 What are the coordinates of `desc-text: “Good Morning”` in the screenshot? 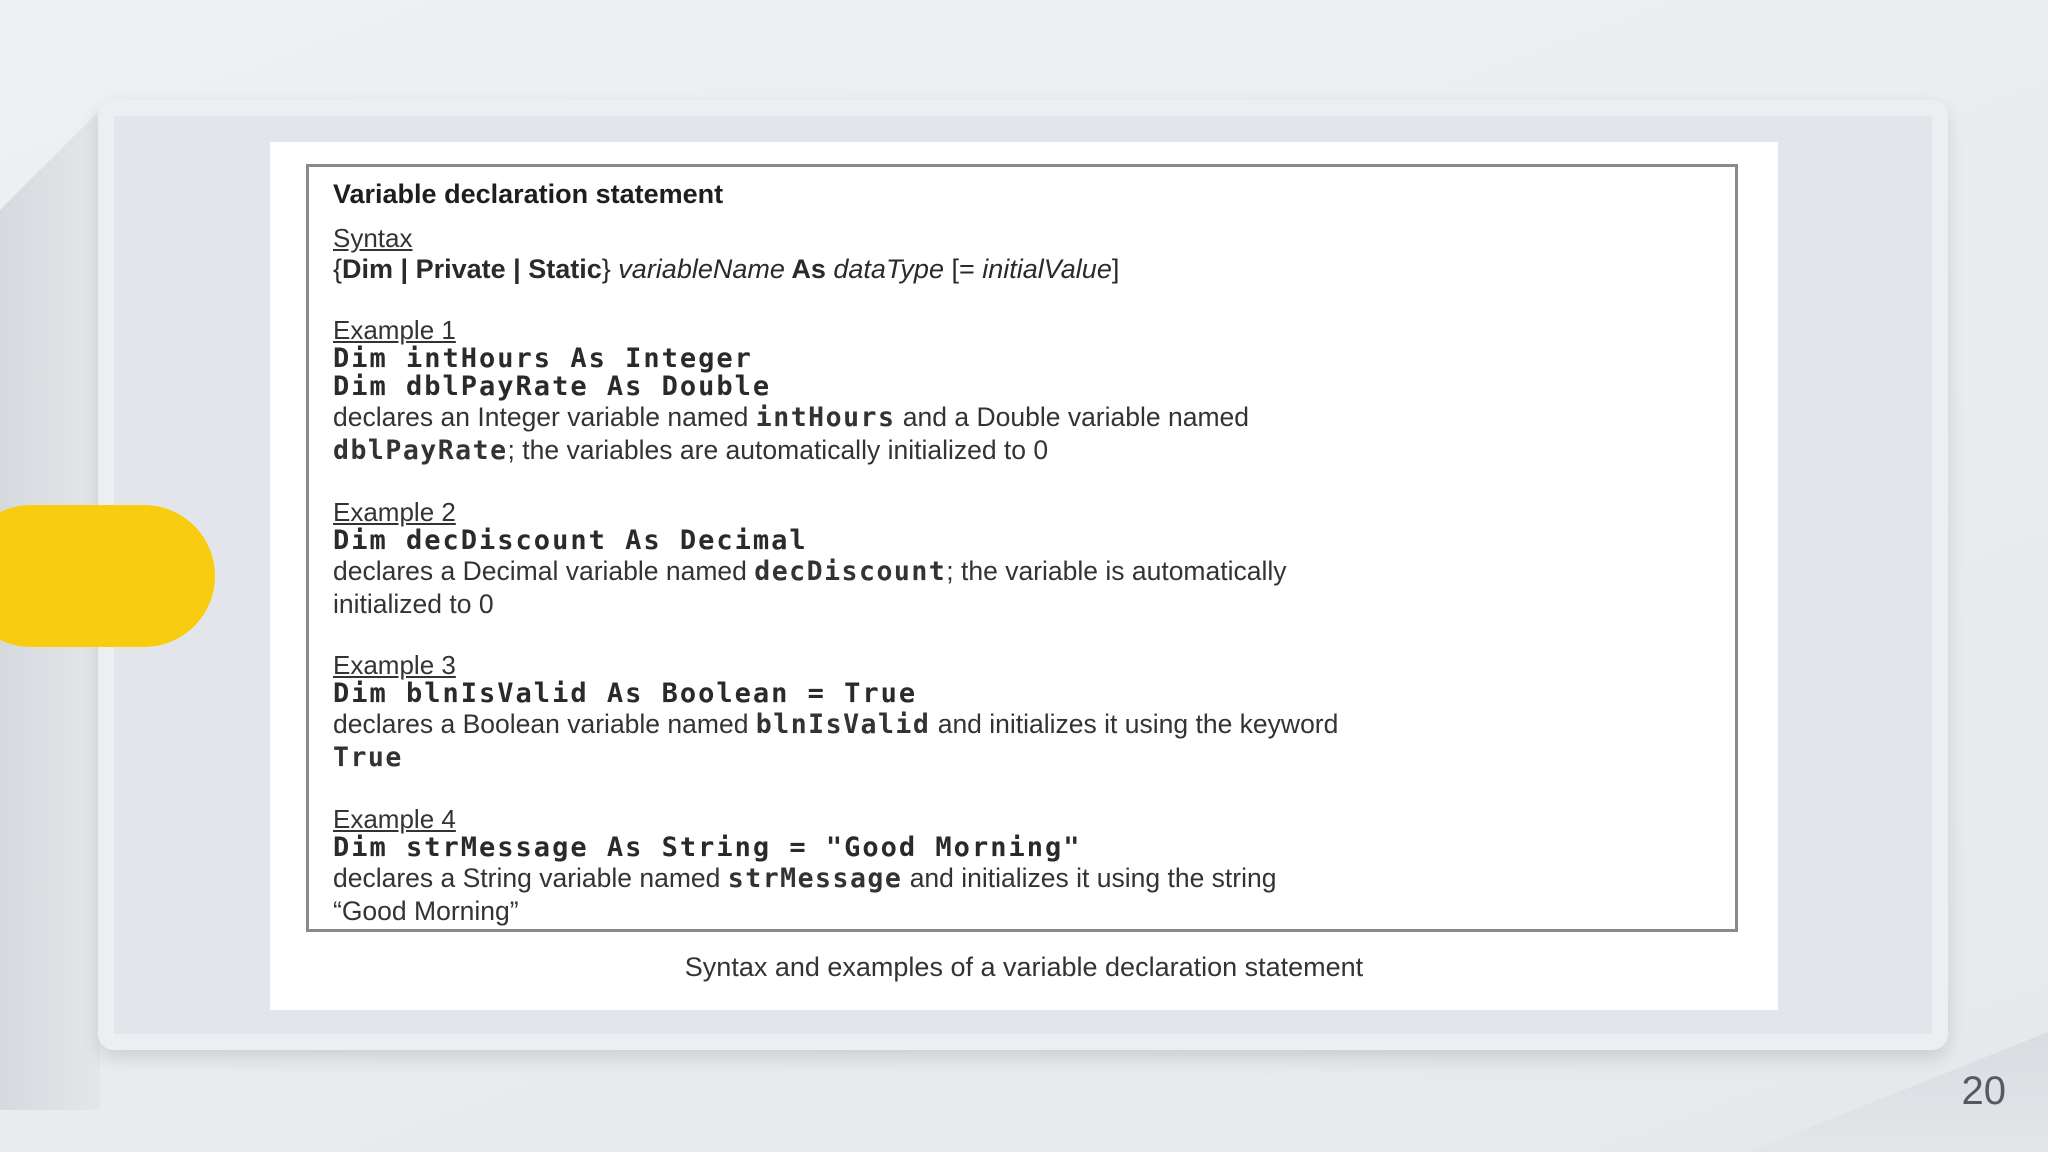 It's located at (426, 911).